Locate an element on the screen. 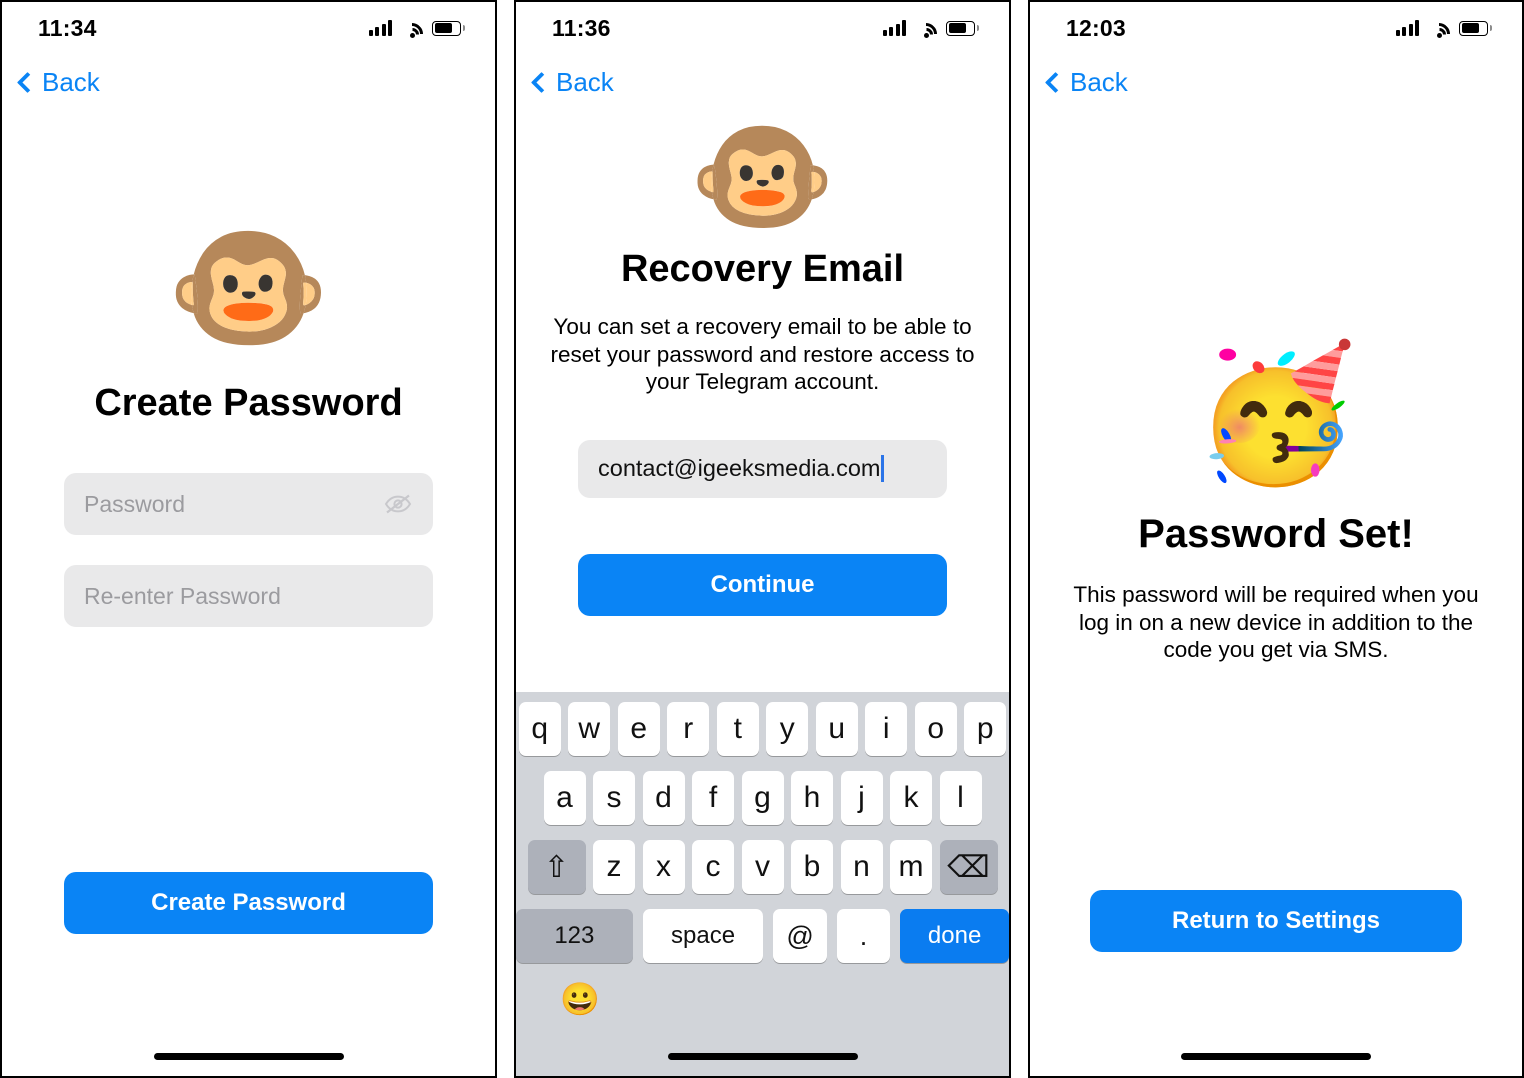  key-y: y is located at coordinates (787, 729).